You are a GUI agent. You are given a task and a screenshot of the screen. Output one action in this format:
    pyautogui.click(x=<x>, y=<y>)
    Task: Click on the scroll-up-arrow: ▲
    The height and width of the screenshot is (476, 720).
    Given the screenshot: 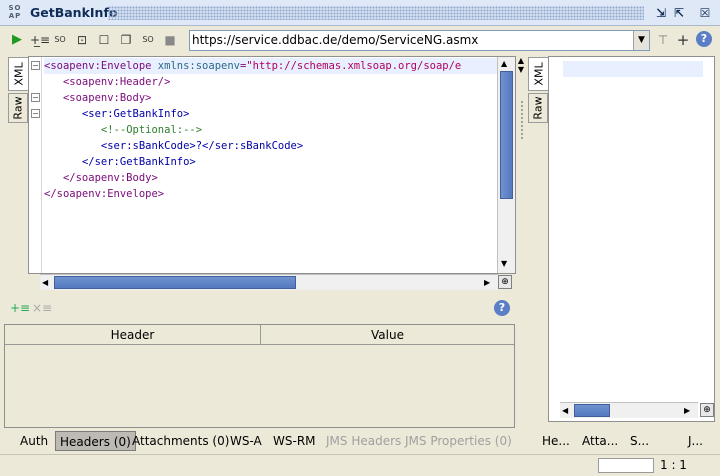 What is the action you would take?
    pyautogui.click(x=504, y=64)
    